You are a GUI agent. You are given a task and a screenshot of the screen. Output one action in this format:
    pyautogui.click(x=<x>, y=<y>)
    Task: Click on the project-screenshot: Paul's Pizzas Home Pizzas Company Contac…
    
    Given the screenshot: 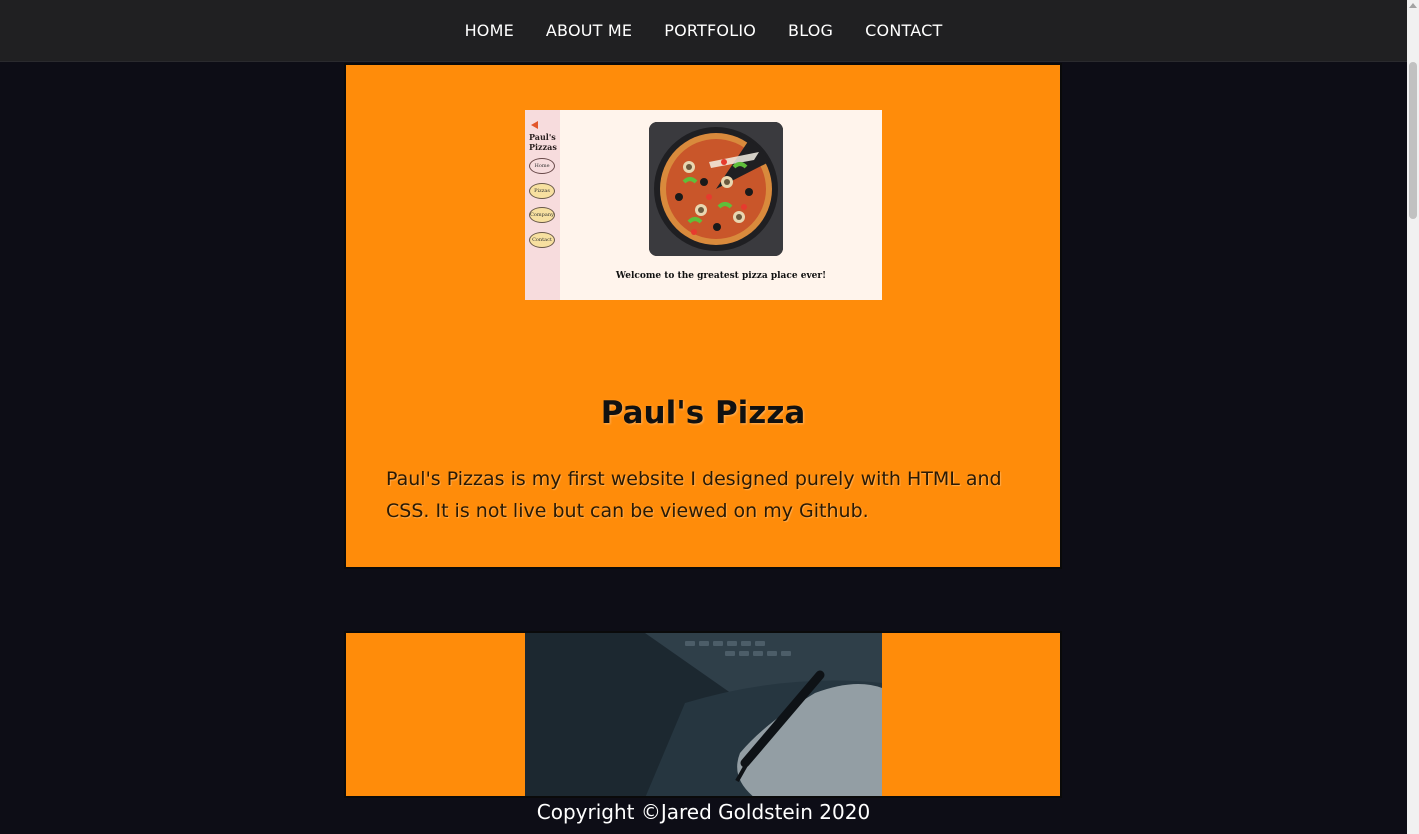 What is the action you would take?
    pyautogui.click(x=703, y=205)
    